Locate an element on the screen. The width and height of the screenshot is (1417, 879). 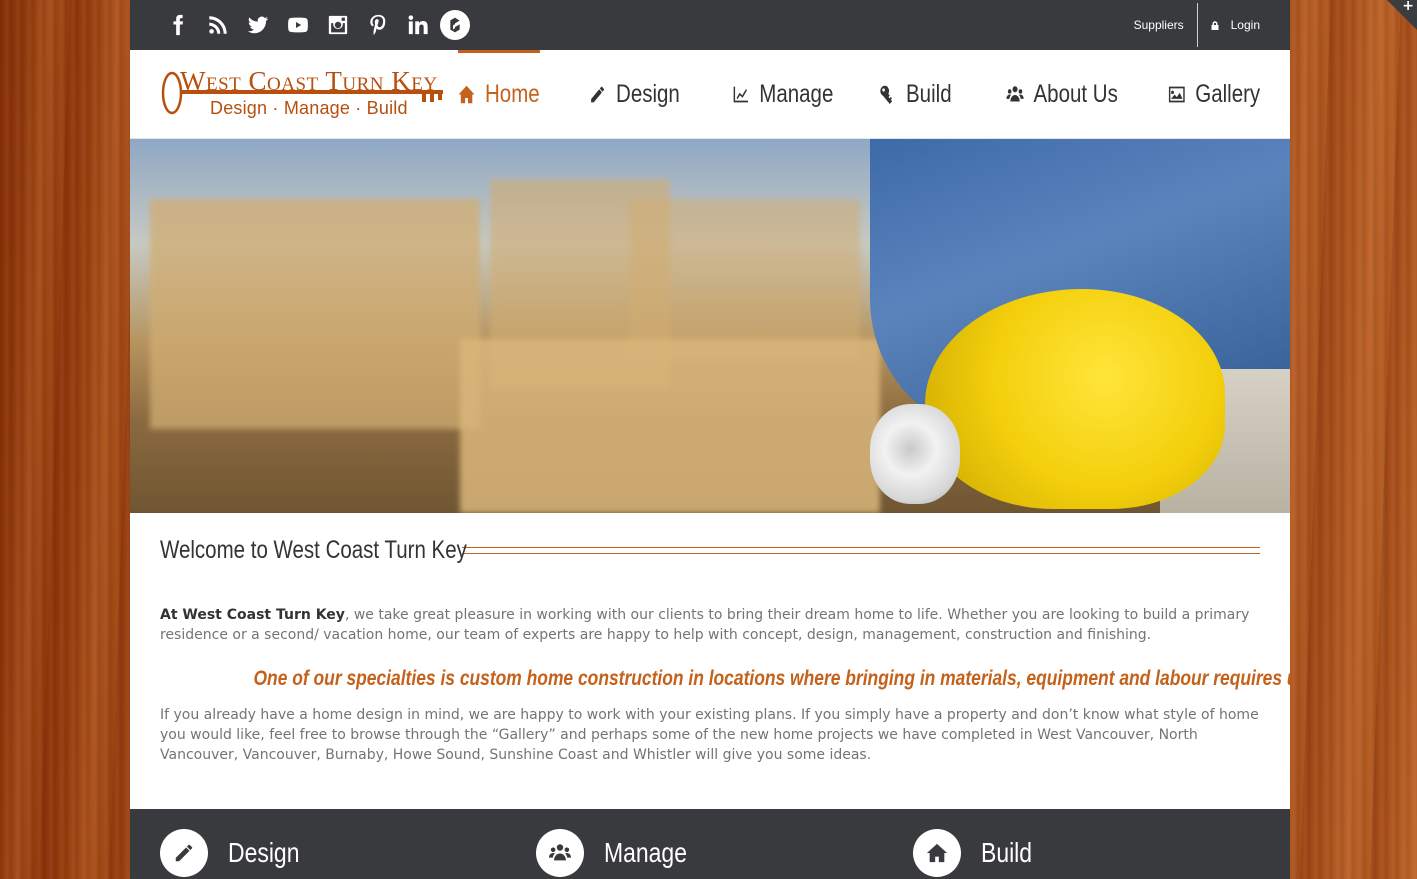
login-link: Login is located at coordinates (1235, 25).